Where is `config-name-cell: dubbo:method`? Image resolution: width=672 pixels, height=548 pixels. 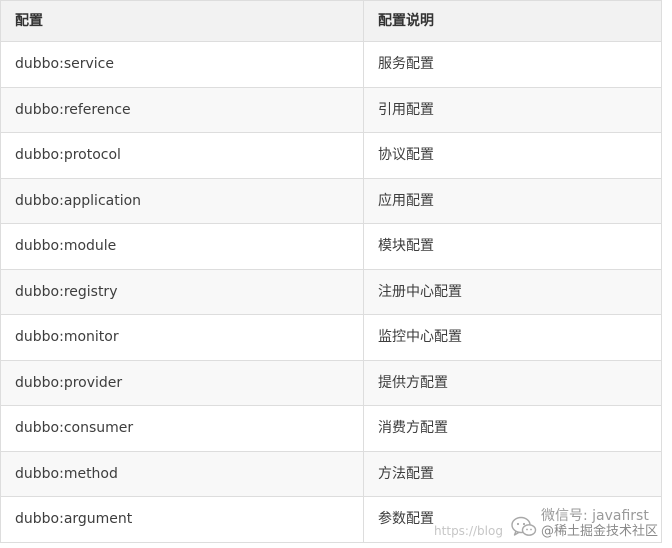 config-name-cell: dubbo:method is located at coordinates (182, 473).